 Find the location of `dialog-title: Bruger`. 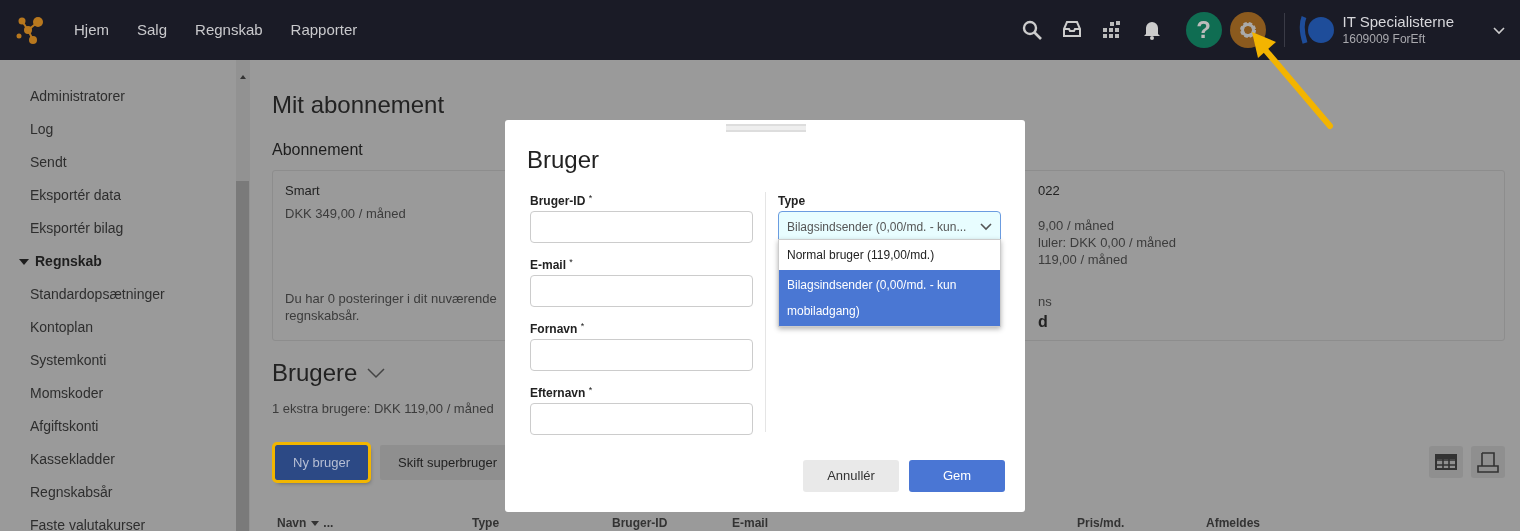

dialog-title: Bruger is located at coordinates (564, 160).